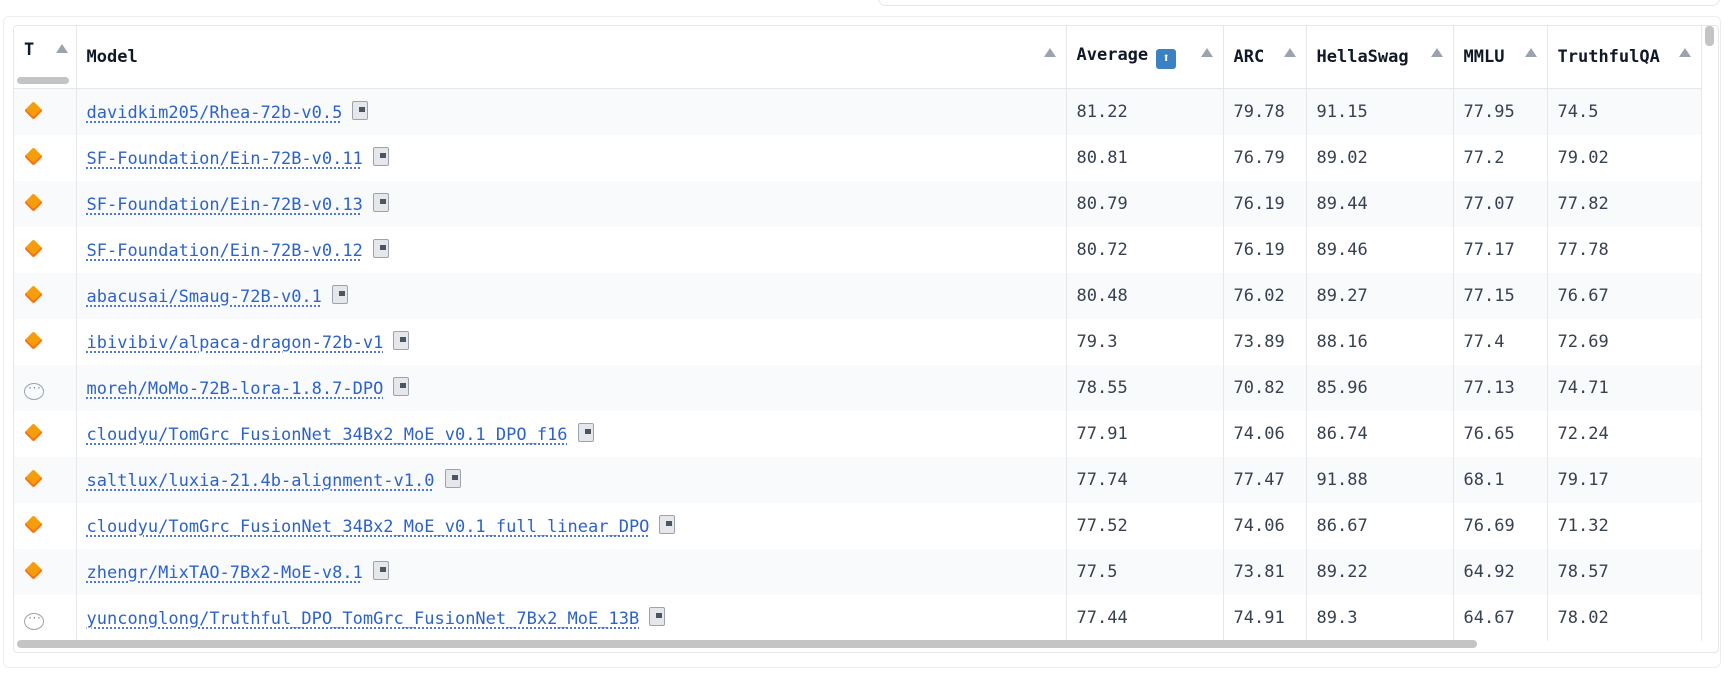 The height and width of the screenshot is (676, 1735). I want to click on hellaswag-cell: 85.96, so click(1380, 388).